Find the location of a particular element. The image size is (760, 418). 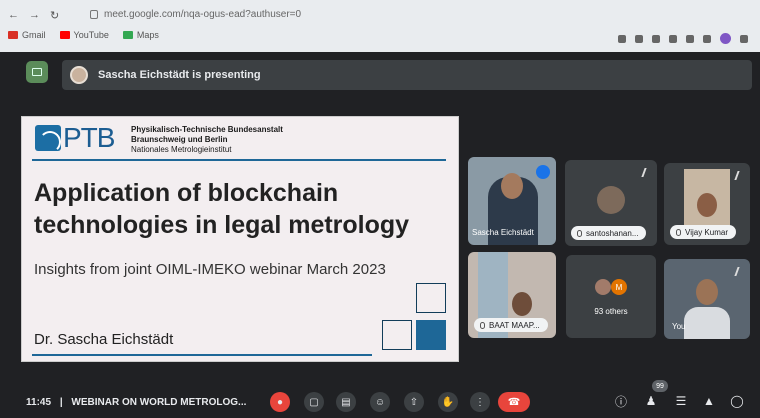

mic-toggle-button: ● is located at coordinates (280, 402).